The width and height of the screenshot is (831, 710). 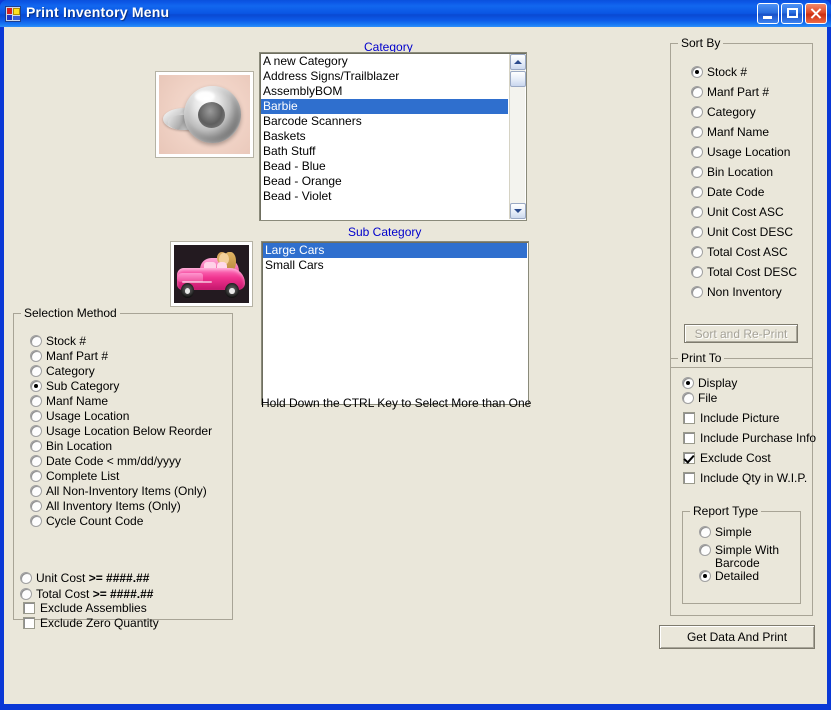 What do you see at coordinates (70, 313) in the screenshot?
I see `selection-method-title: Selection Method` at bounding box center [70, 313].